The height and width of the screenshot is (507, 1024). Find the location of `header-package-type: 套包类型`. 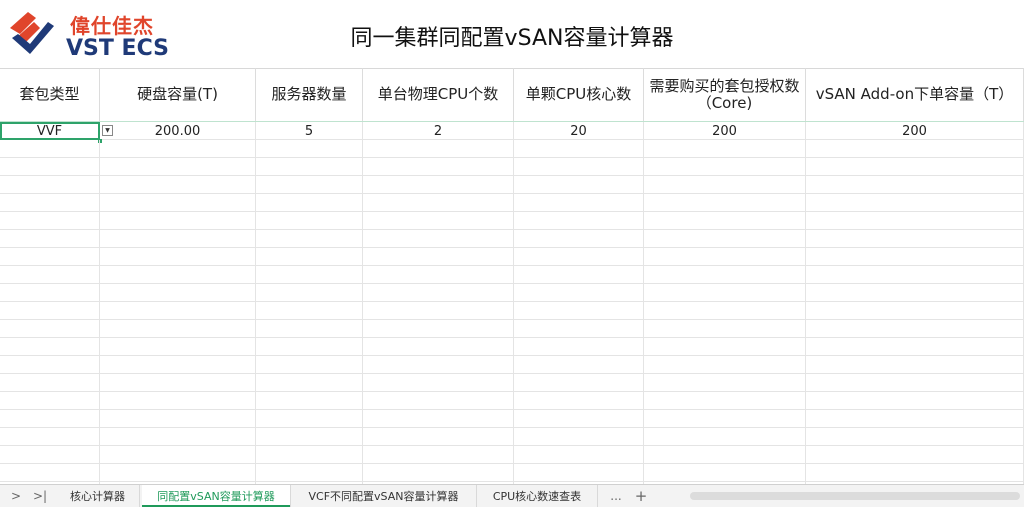

header-package-type: 套包类型 is located at coordinates (50, 94).